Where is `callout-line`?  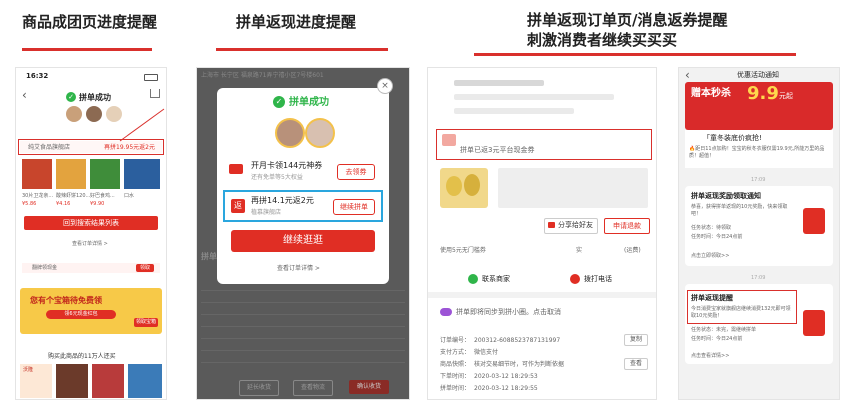 callout-line is located at coordinates (142, 125).